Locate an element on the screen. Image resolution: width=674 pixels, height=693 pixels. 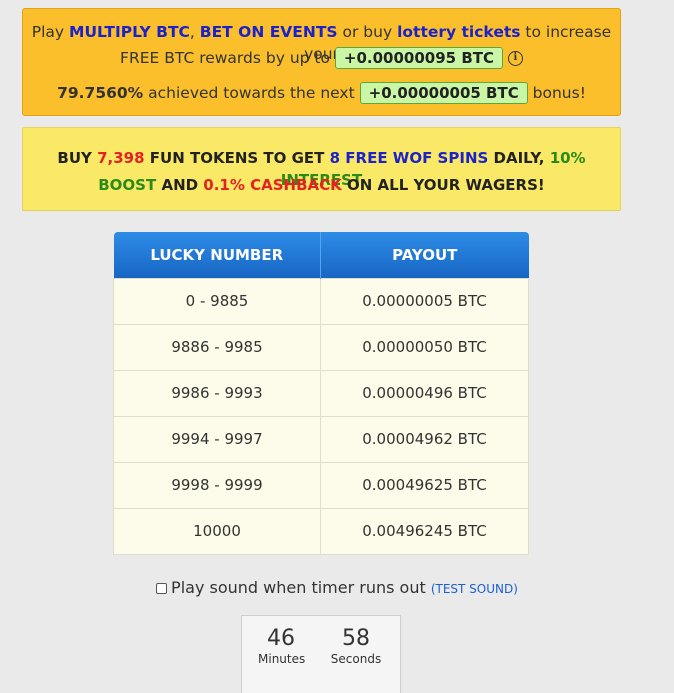
info-icon: i is located at coordinates (515, 58).